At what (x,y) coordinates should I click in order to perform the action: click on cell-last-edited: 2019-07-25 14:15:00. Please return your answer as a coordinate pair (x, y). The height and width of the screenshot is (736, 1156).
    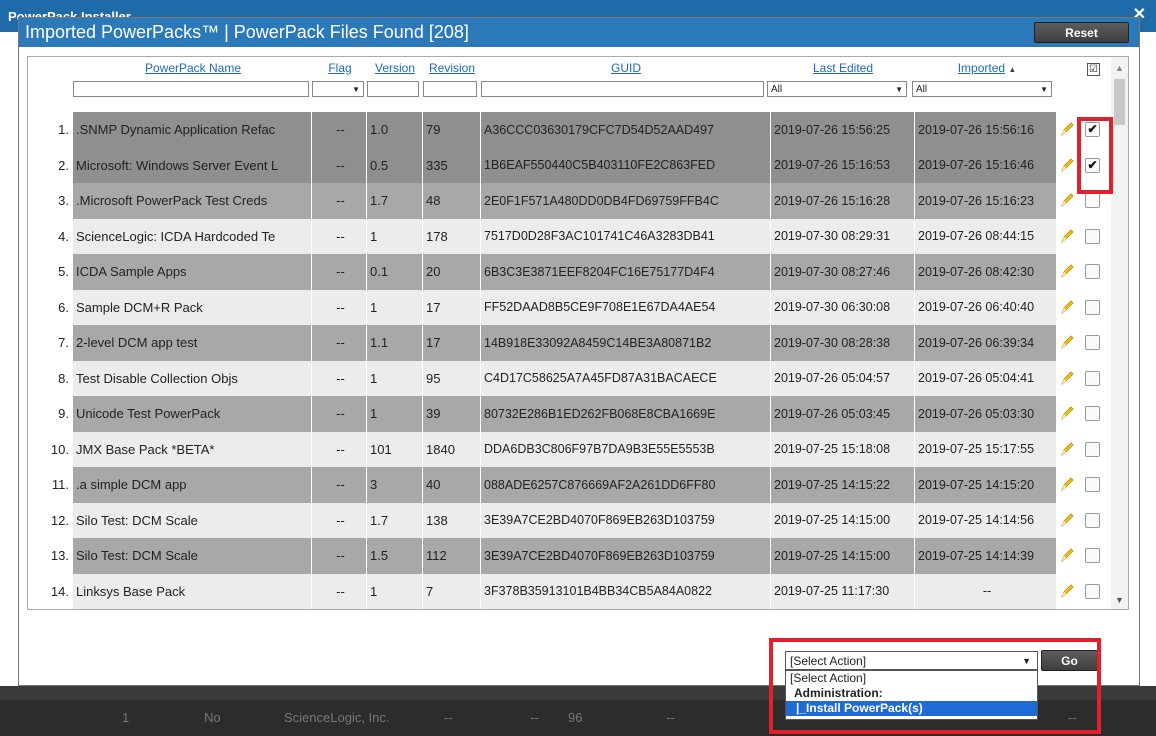
    Looking at the image, I should click on (843, 520).